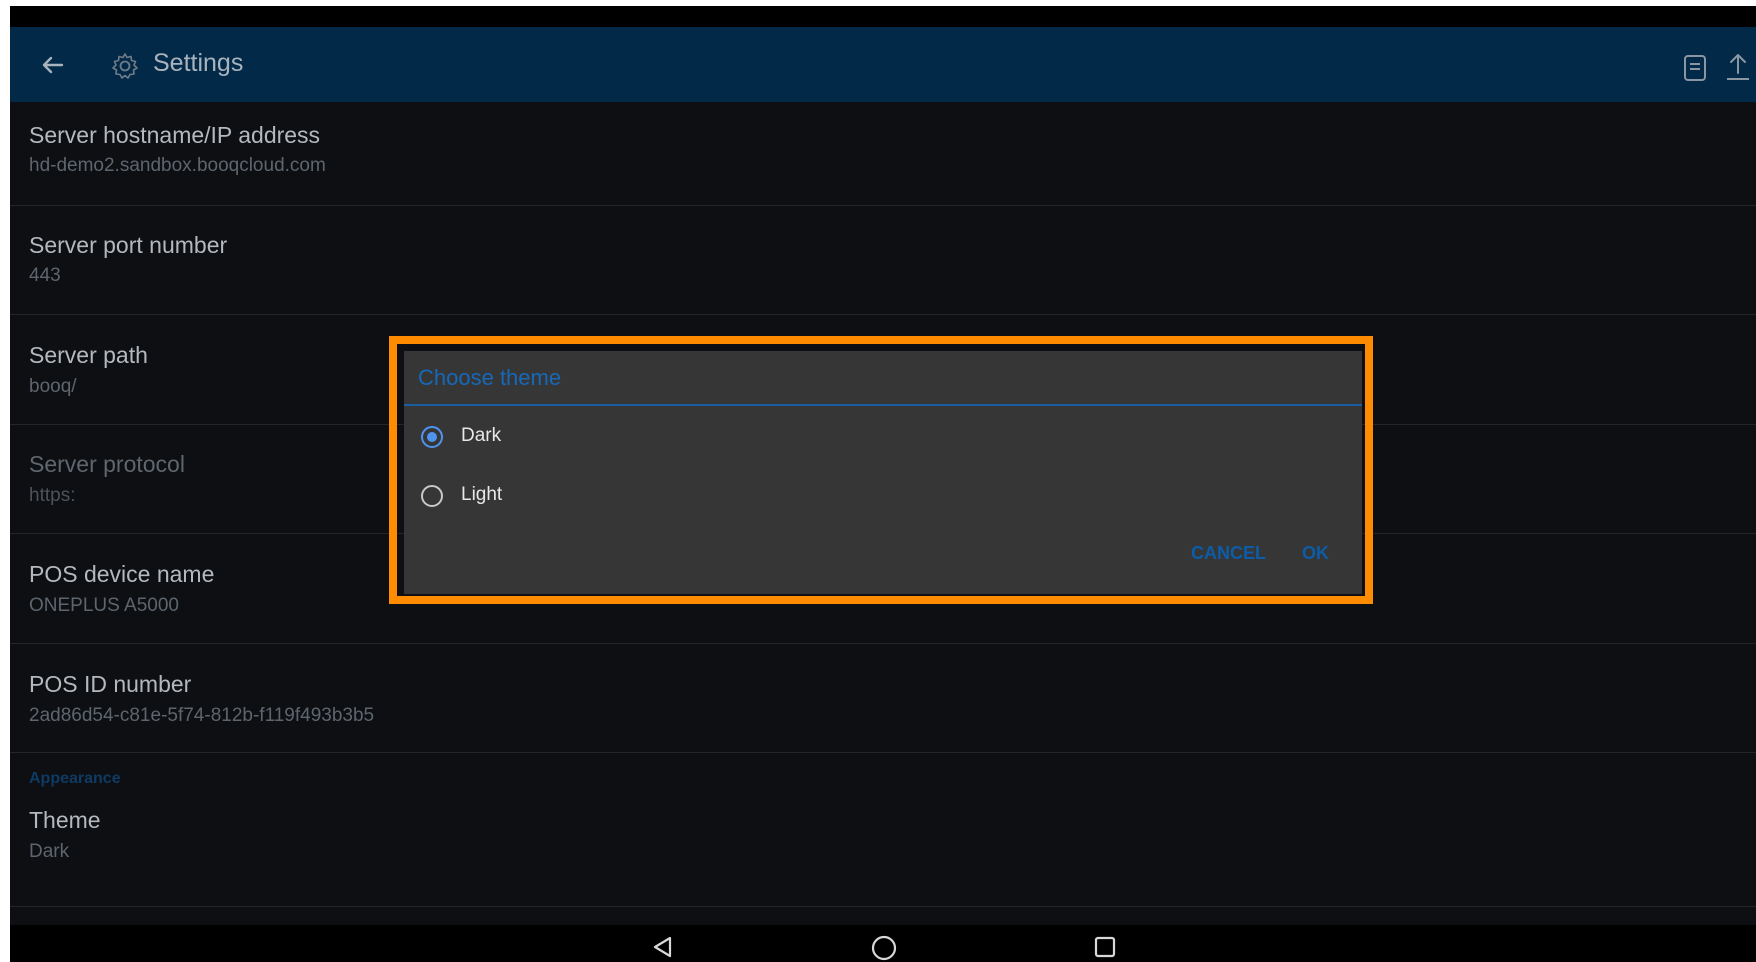 The width and height of the screenshot is (1756, 962). I want to click on theme-option-light: Light, so click(881, 497).